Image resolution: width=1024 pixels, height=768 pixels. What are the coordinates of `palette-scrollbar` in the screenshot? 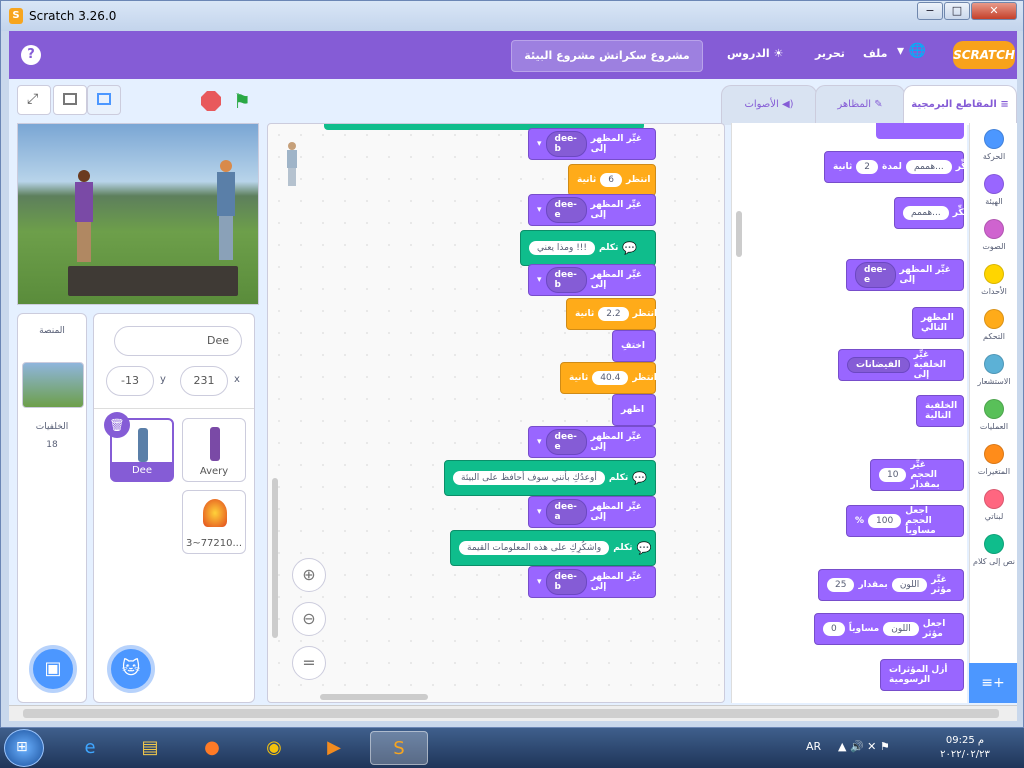 It's located at (739, 234).